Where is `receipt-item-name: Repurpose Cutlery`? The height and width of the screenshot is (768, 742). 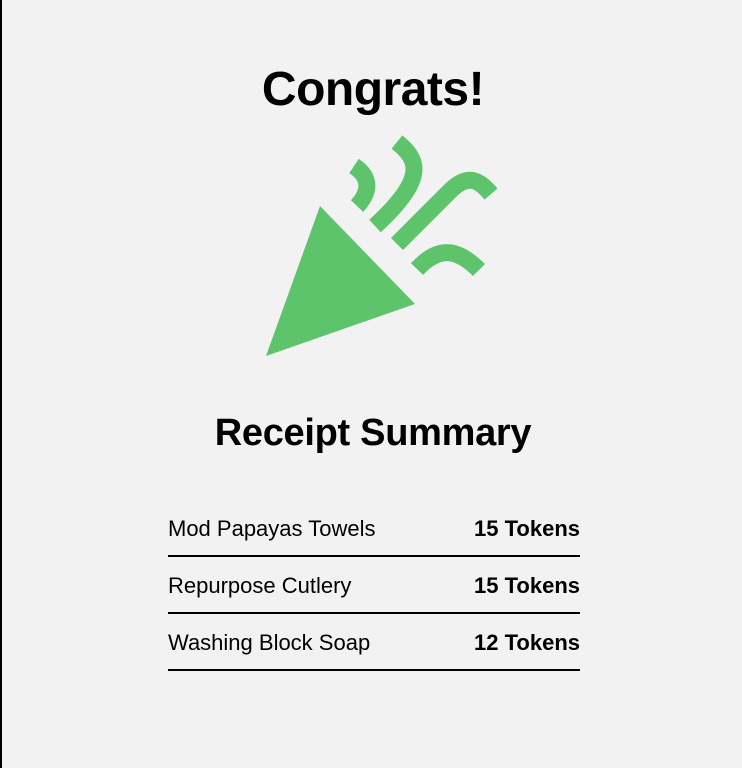 receipt-item-name: Repurpose Cutlery is located at coordinates (260, 585).